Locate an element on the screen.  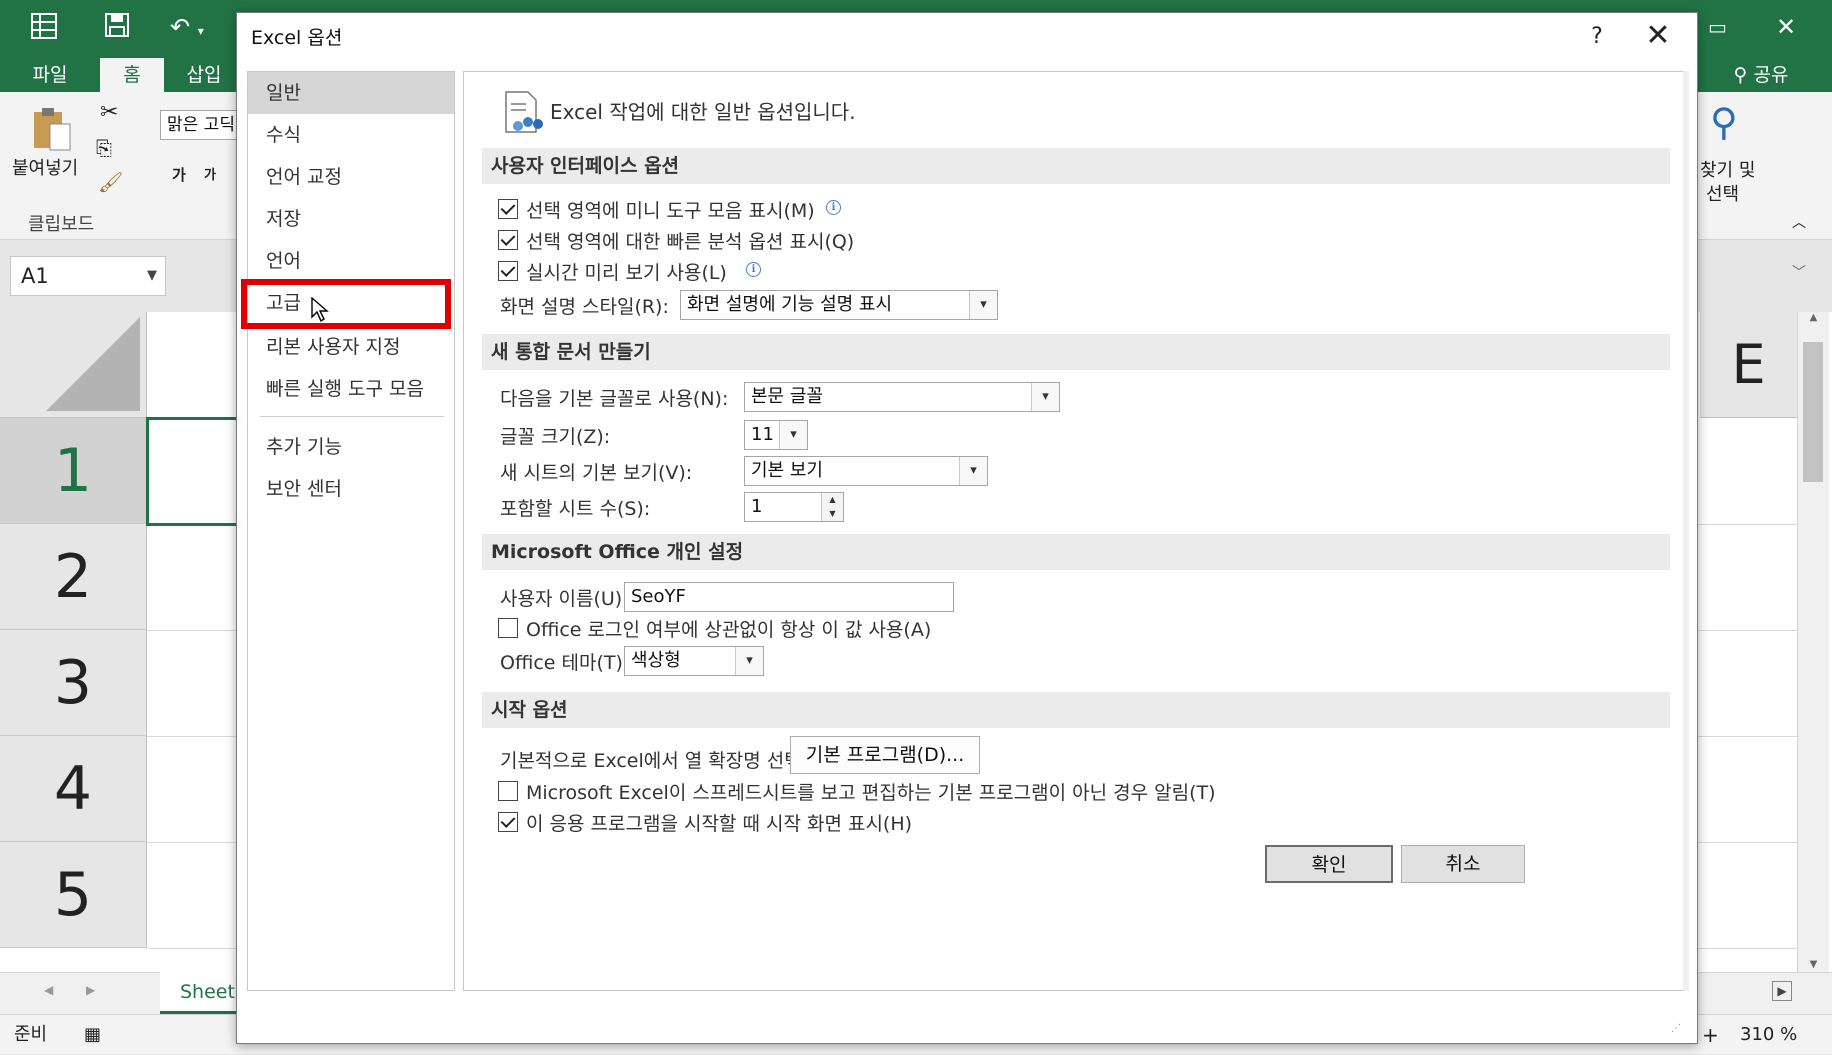
zoom-level: 310 % is located at coordinates (1768, 1035).